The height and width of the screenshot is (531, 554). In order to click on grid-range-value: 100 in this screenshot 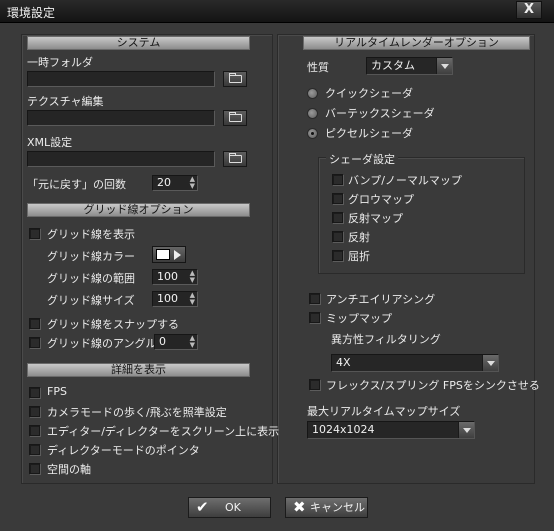, I will do `click(167, 276)`.